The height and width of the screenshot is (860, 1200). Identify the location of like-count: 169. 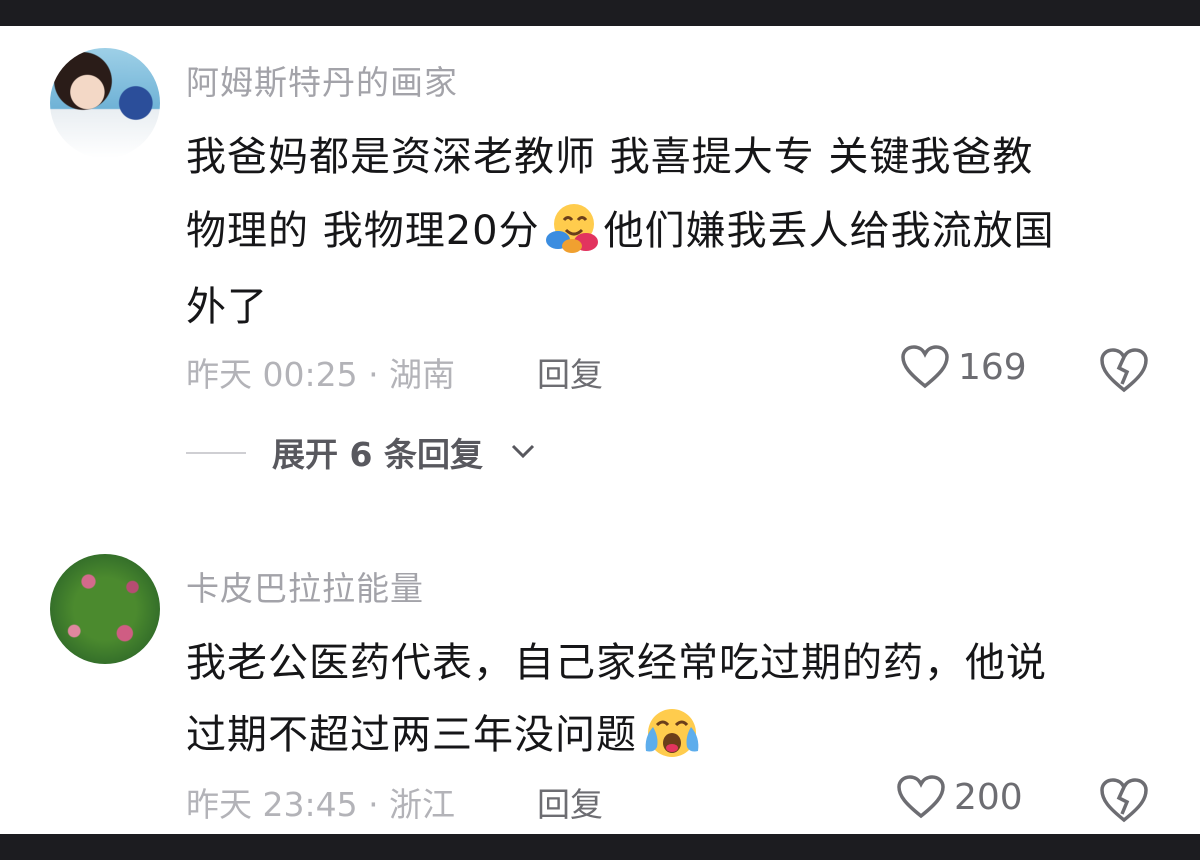
(992, 367).